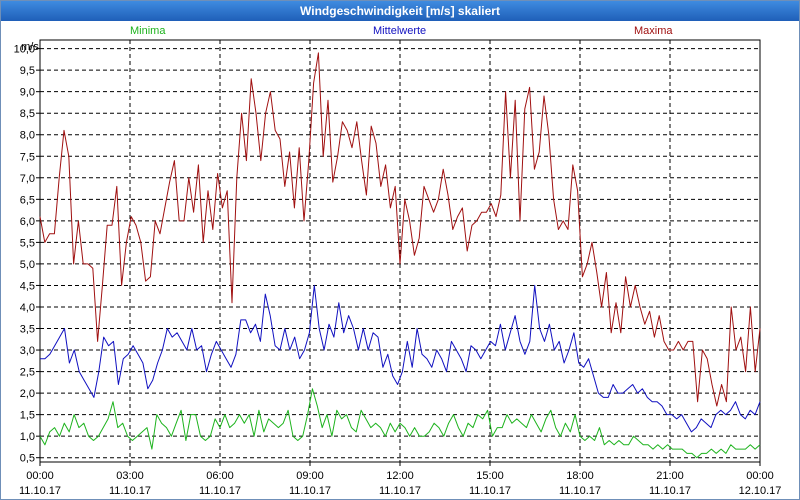  I want to click on y-tick-label: 10,0, so click(24, 50).